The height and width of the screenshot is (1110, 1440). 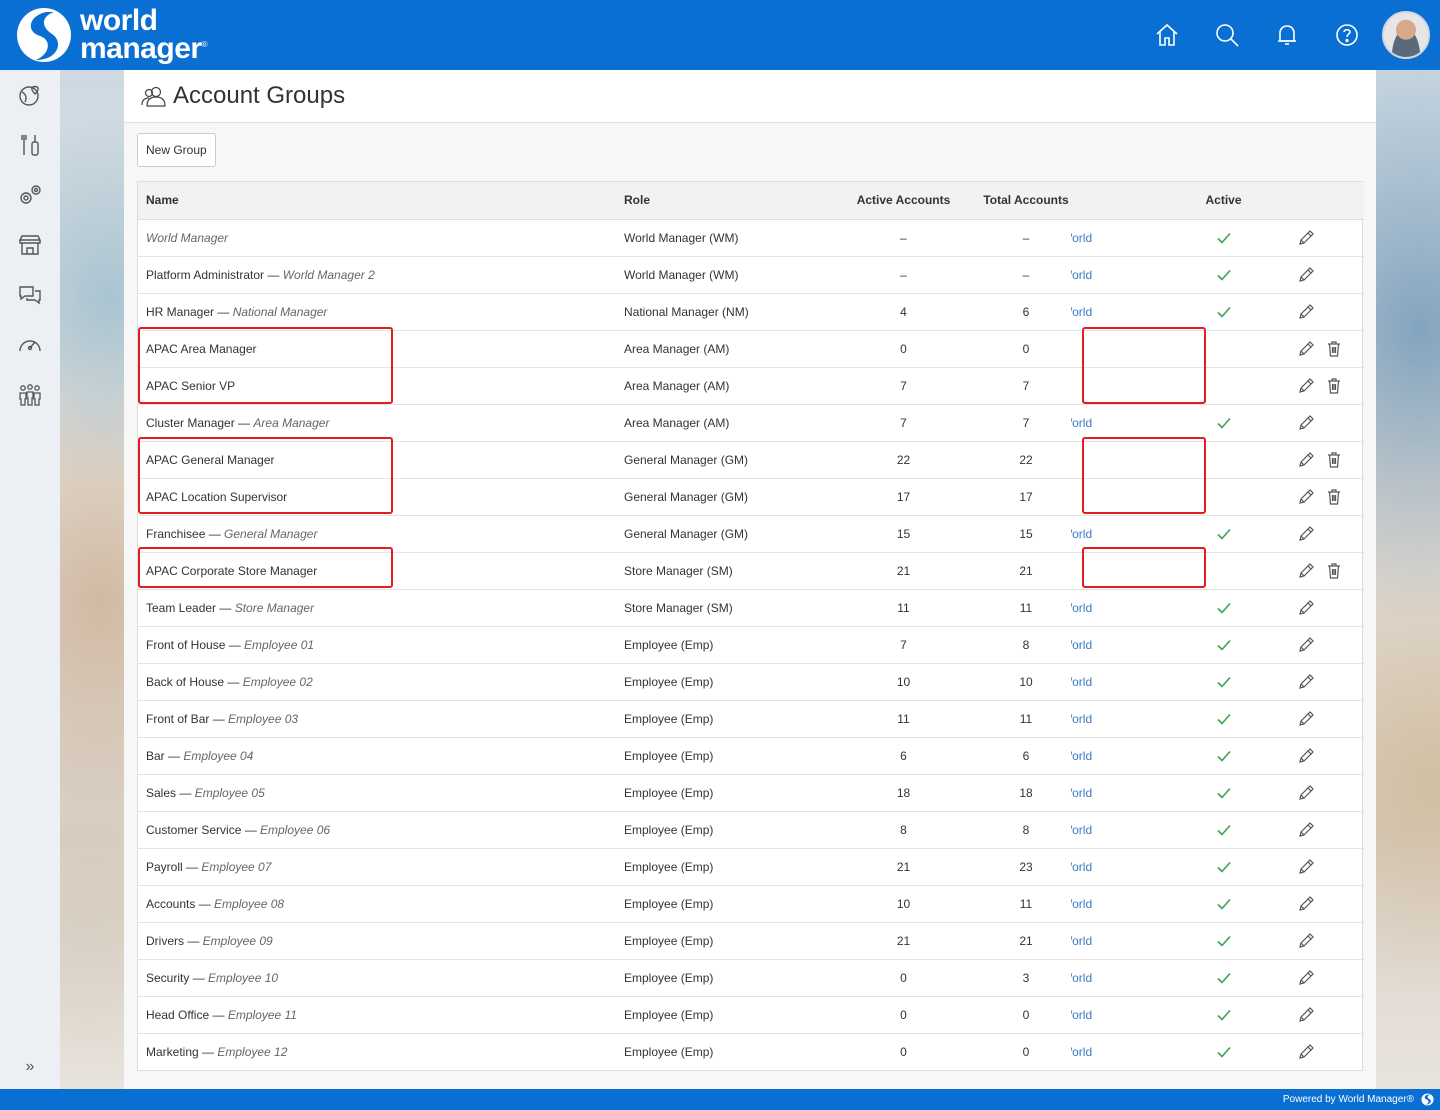 I want to click on group-name-cell: Customer Service — Employee 06, so click(x=238, y=829).